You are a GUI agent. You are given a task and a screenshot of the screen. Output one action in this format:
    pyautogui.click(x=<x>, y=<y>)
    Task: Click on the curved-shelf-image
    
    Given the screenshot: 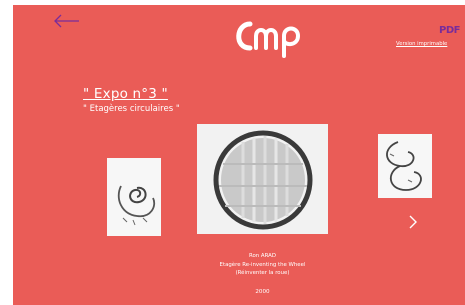 What is the action you would take?
    pyautogui.click(x=405, y=166)
    